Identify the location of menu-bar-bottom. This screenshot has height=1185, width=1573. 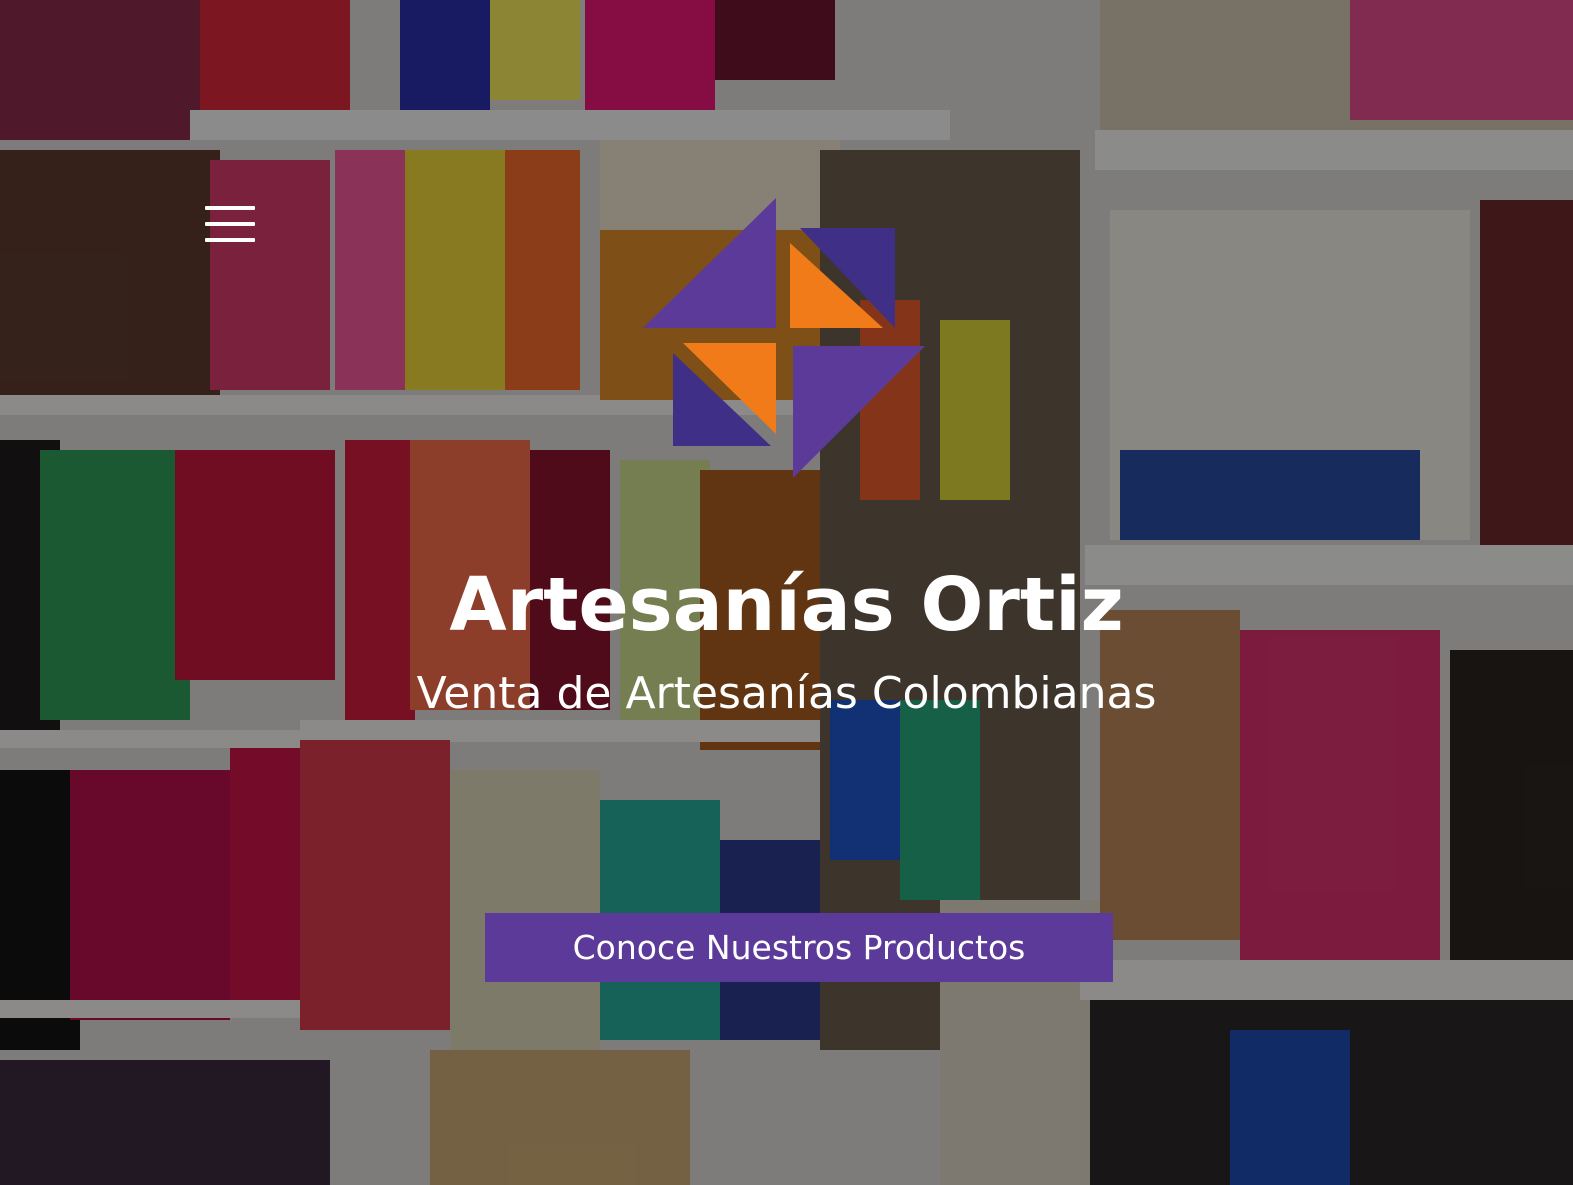
(230, 240).